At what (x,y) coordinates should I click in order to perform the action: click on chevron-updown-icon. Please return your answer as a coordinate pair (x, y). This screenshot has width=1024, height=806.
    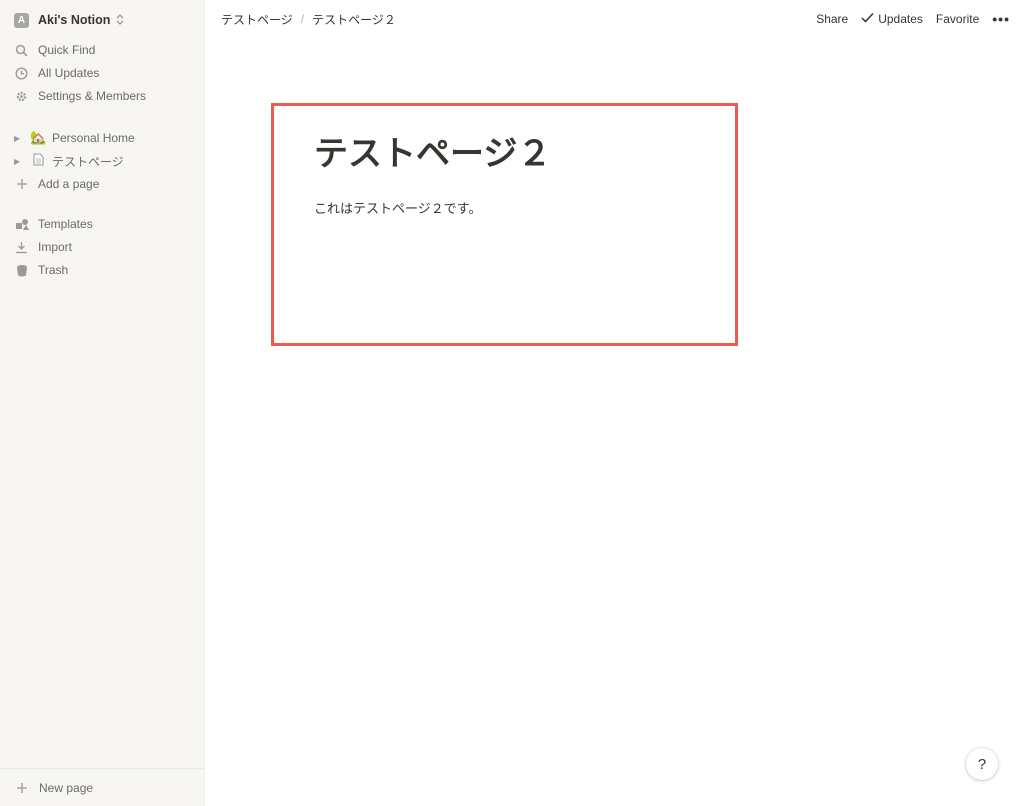
    Looking at the image, I should click on (120, 20).